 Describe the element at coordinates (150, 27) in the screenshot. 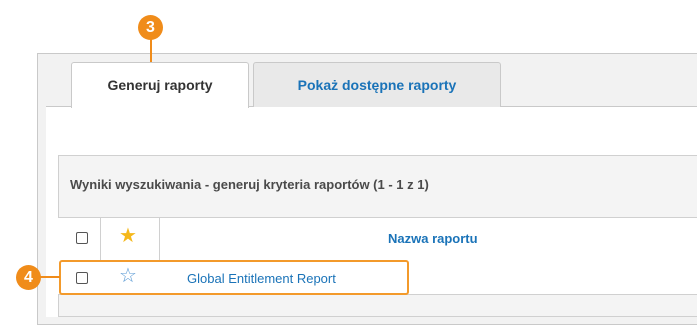

I see `callout-badge-3: 3` at that location.